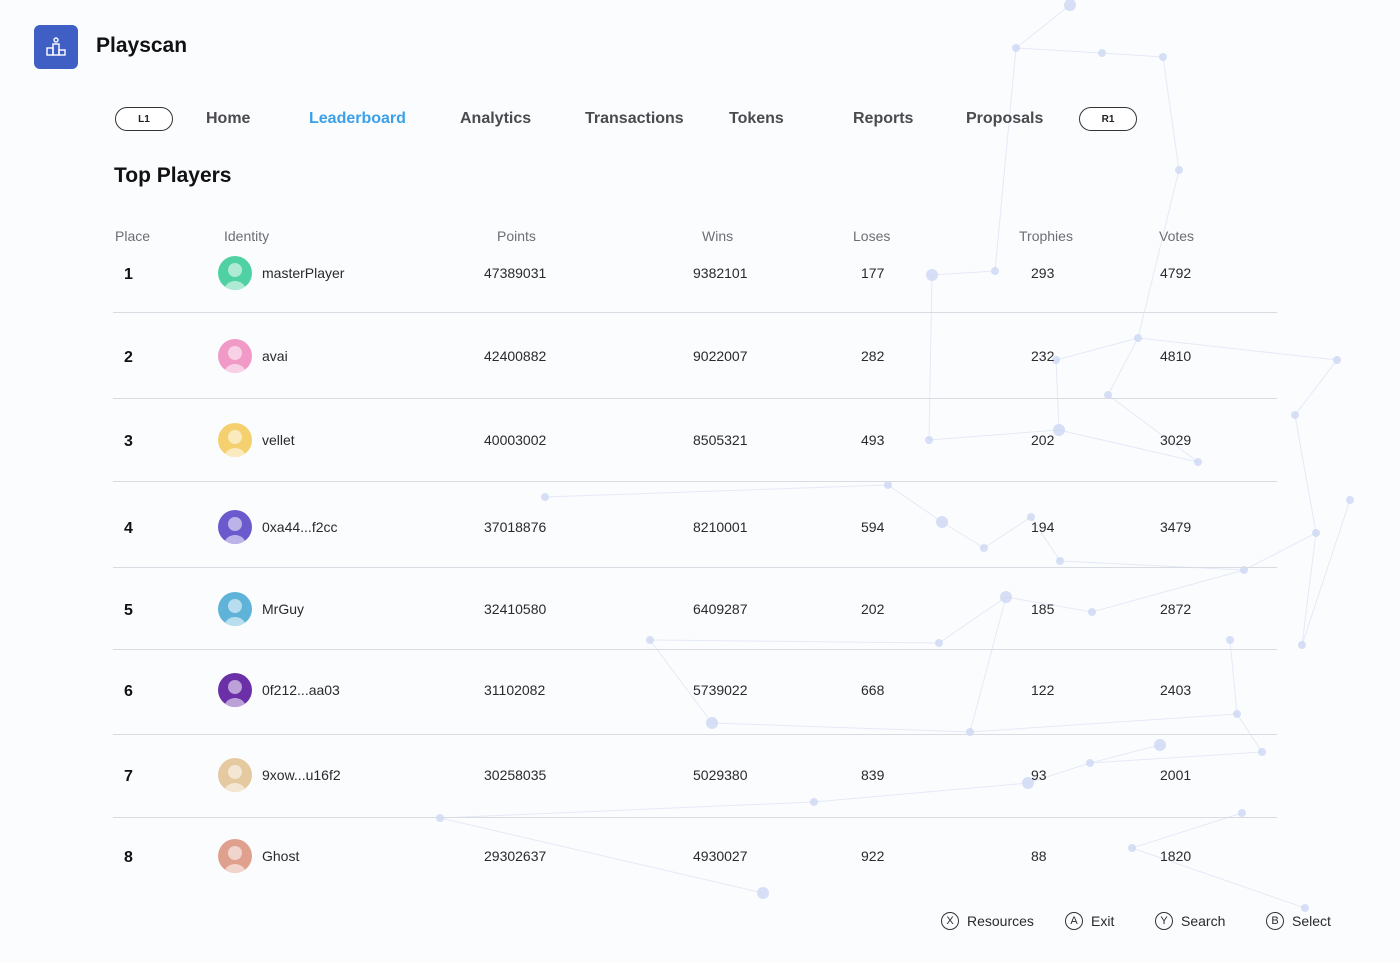 The width and height of the screenshot is (1400, 963). Describe the element at coordinates (1043, 440) in the screenshot. I see `trophies-cell: 202` at that location.